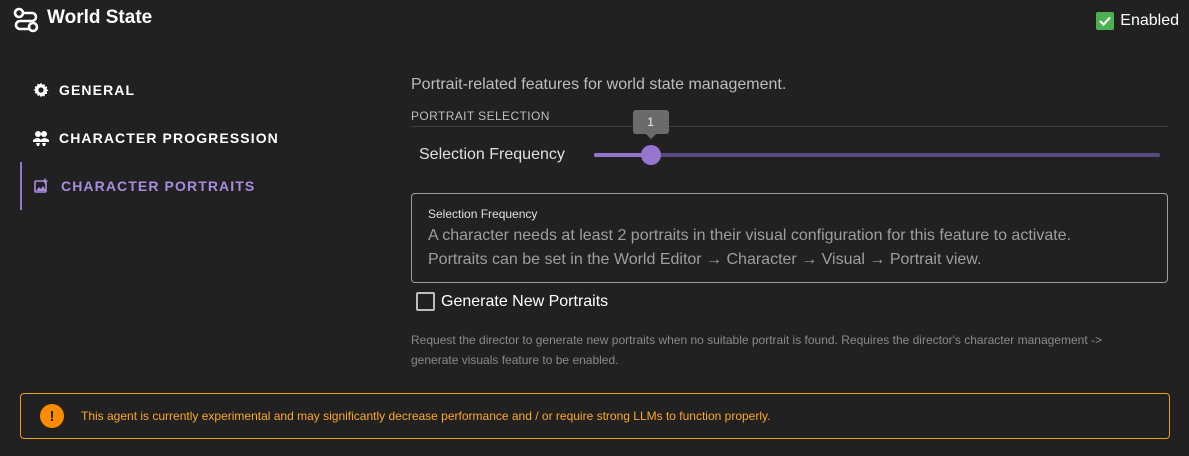 This screenshot has width=1189, height=456. What do you see at coordinates (1149, 20) in the screenshot?
I see `enabled-label: Enabled` at bounding box center [1149, 20].